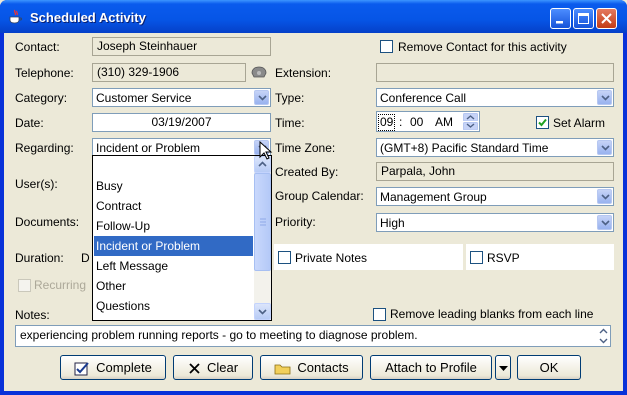  What do you see at coordinates (85, 258) in the screenshot?
I see `duration-value: D` at bounding box center [85, 258].